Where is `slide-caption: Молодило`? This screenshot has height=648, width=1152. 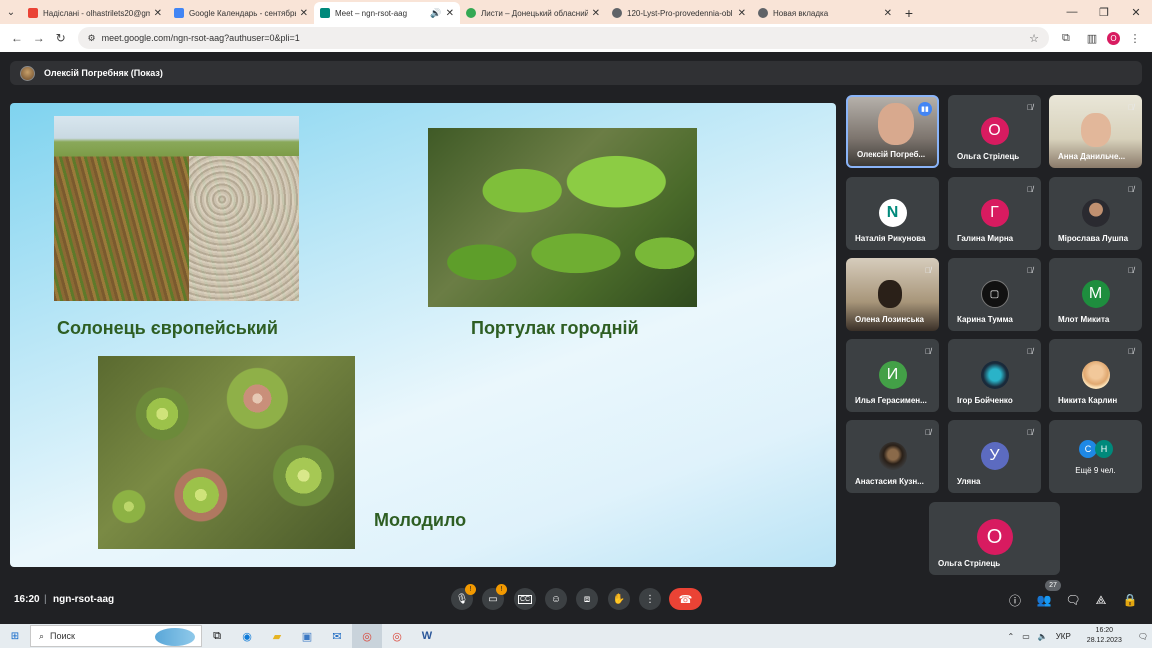
slide-caption: Молодило is located at coordinates (420, 520).